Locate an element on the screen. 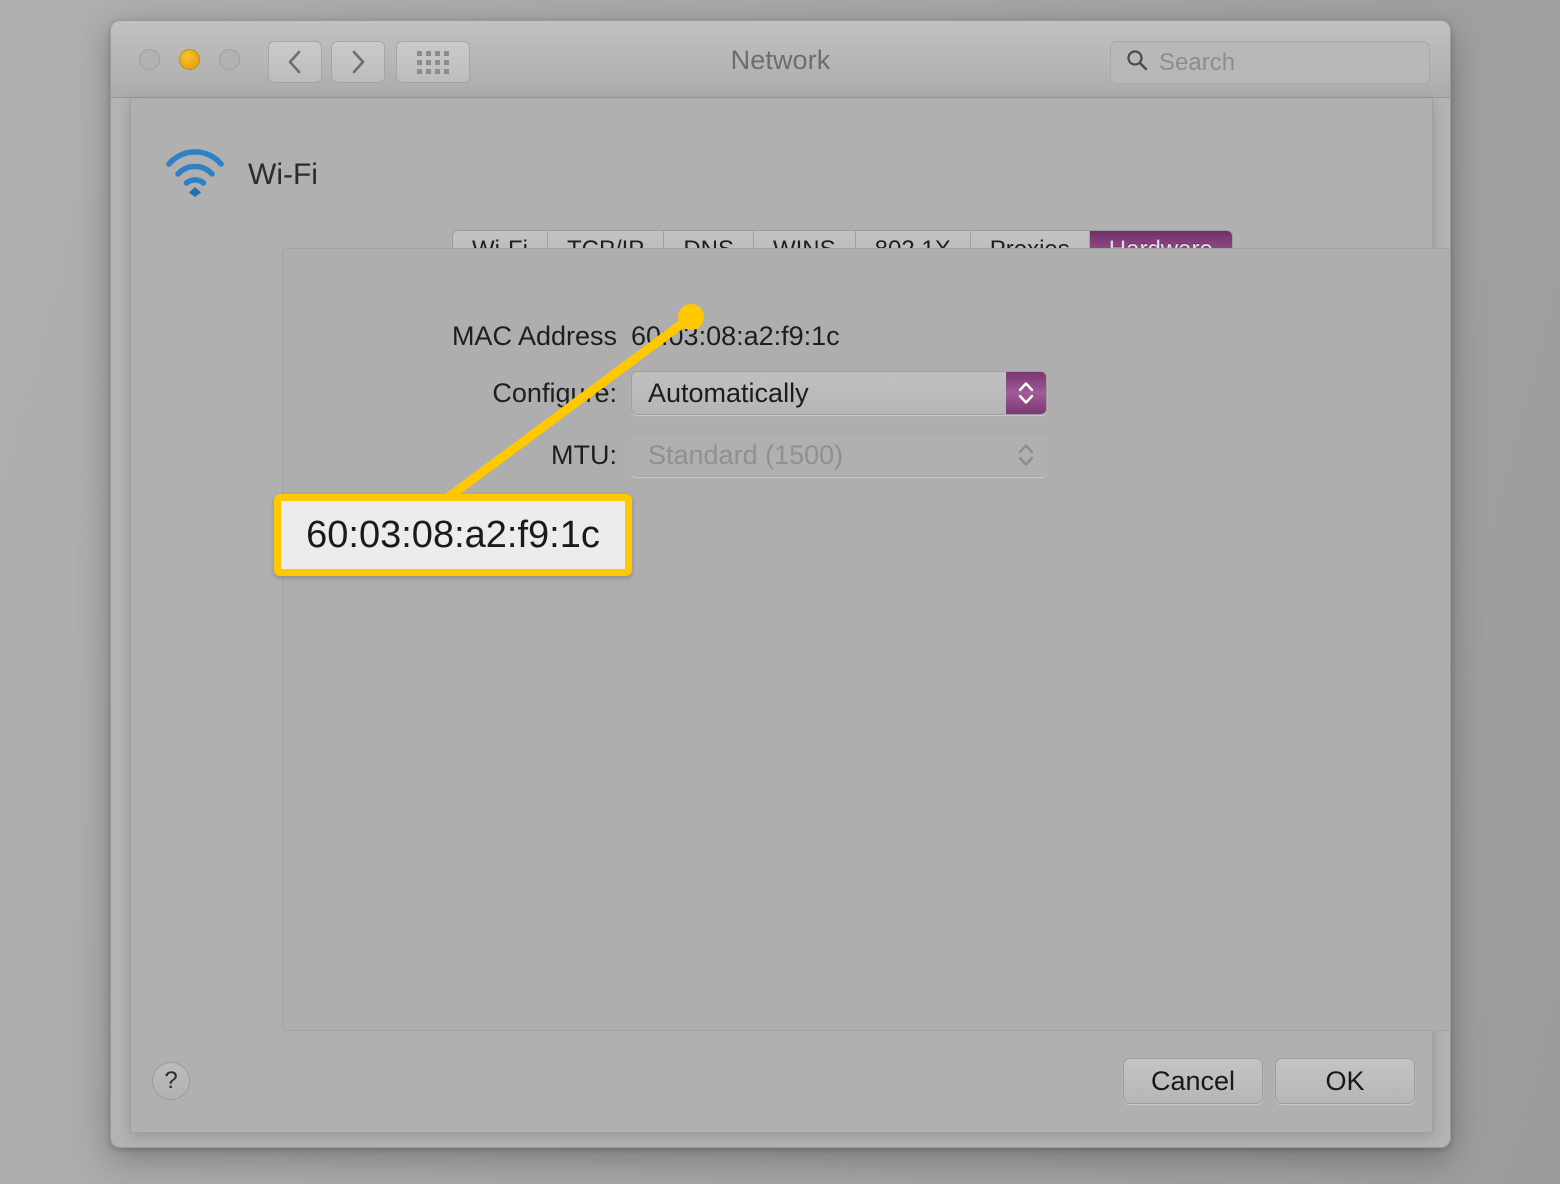 Image resolution: width=1560 pixels, height=1184 pixels. search-input: Search is located at coordinates (1270, 62).